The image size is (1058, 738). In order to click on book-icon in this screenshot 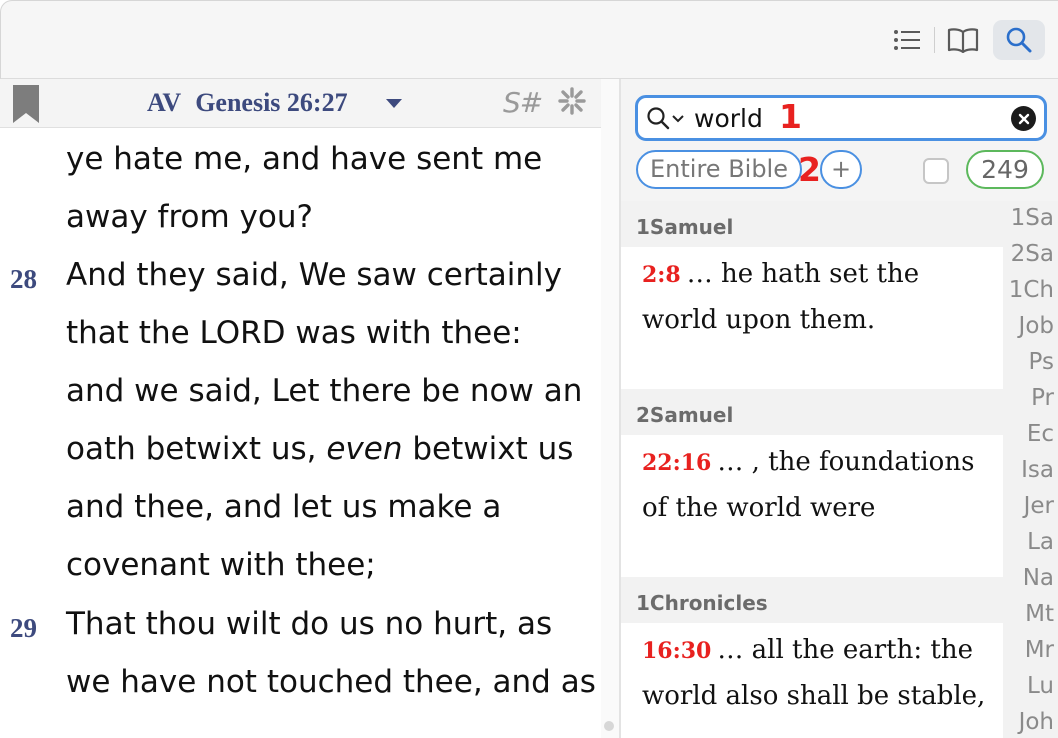, I will do `click(963, 40)`.